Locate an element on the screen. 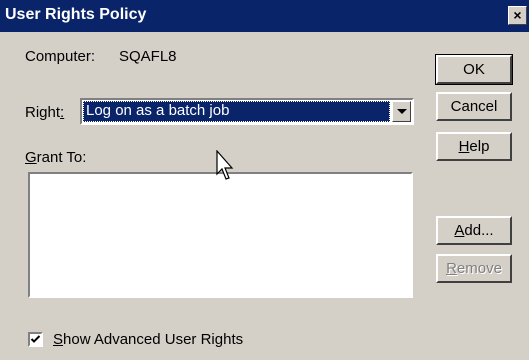 The height and width of the screenshot is (360, 529). dropdown-arrow-button is located at coordinates (401, 111).